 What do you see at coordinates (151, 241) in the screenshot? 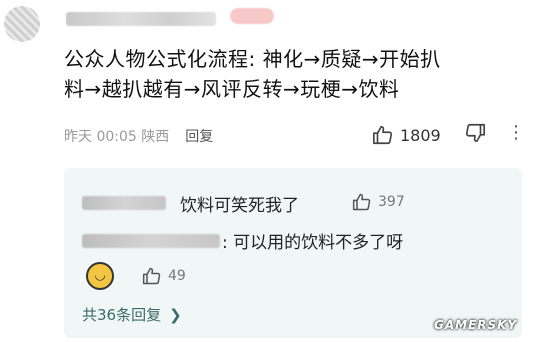
I see `reply-2-username-blurred` at bounding box center [151, 241].